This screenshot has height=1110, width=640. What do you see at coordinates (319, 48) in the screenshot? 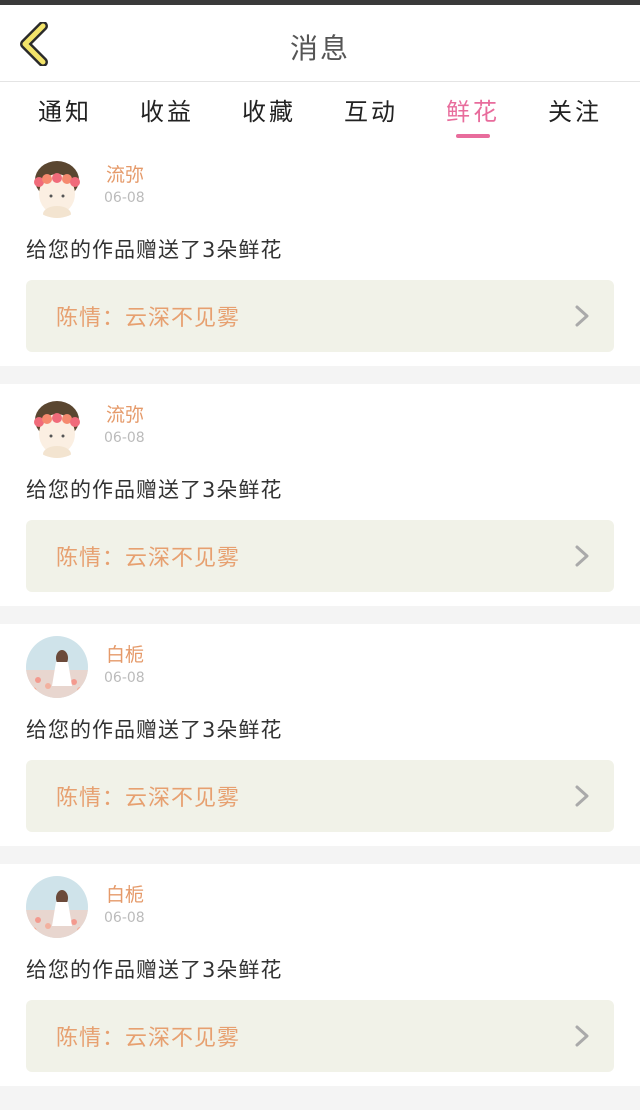
I see `page-title: 消息` at bounding box center [319, 48].